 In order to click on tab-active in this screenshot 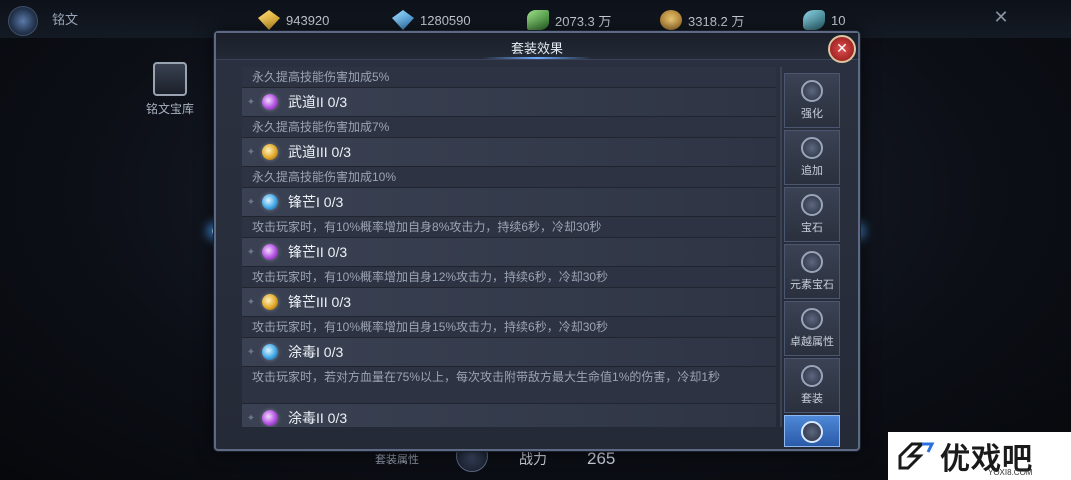, I will do `click(812, 431)`.